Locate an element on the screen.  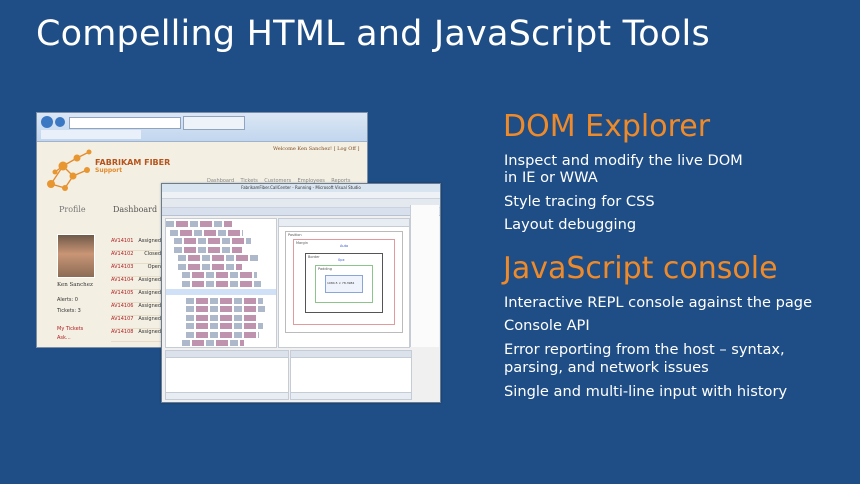
forward-icon is located at coordinates (60, 122).